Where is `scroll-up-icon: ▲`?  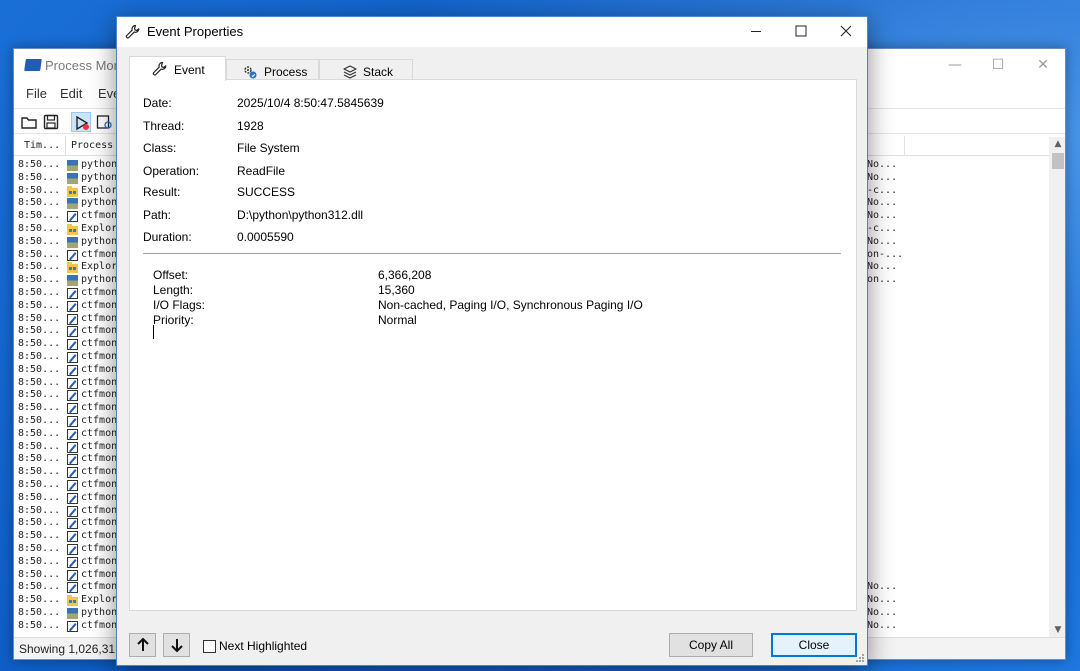 scroll-up-icon: ▲ is located at coordinates (1057, 144).